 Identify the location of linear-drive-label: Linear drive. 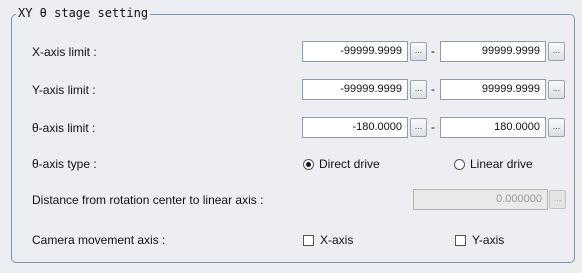
(501, 164).